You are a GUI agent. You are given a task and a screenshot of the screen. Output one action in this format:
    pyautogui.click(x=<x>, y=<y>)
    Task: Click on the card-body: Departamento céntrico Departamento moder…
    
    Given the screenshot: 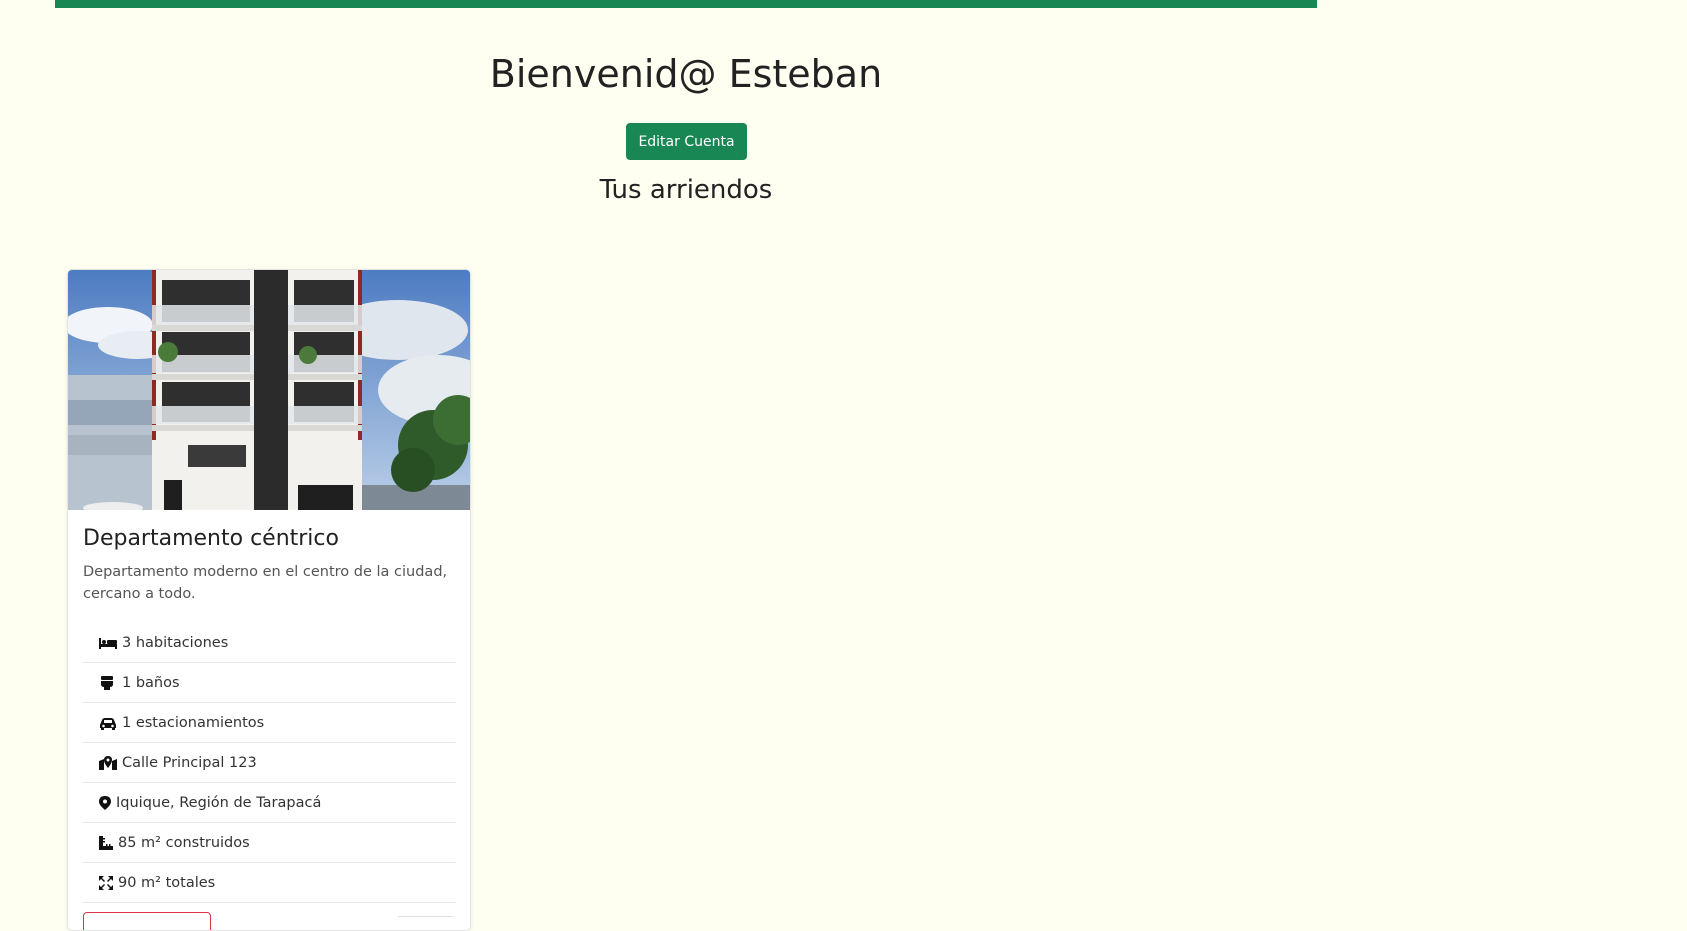 What is the action you would take?
    pyautogui.click(x=269, y=714)
    